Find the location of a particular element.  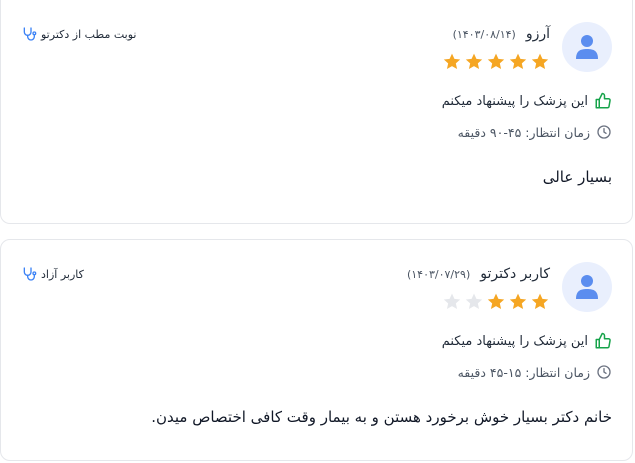

wait-time: زمان انتظار: ۴۵-۹۰ دقیقه is located at coordinates (535, 132).